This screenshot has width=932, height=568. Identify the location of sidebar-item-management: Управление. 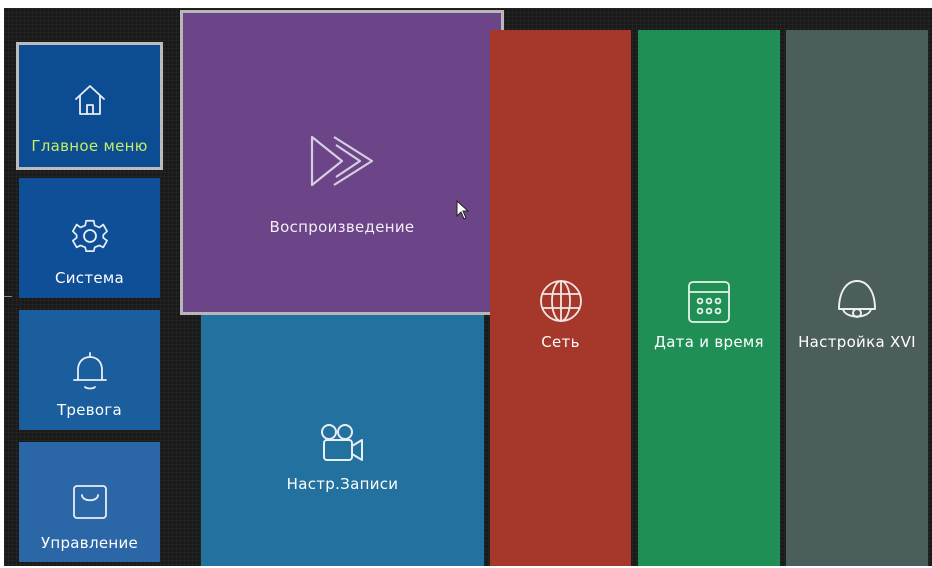
(89, 502).